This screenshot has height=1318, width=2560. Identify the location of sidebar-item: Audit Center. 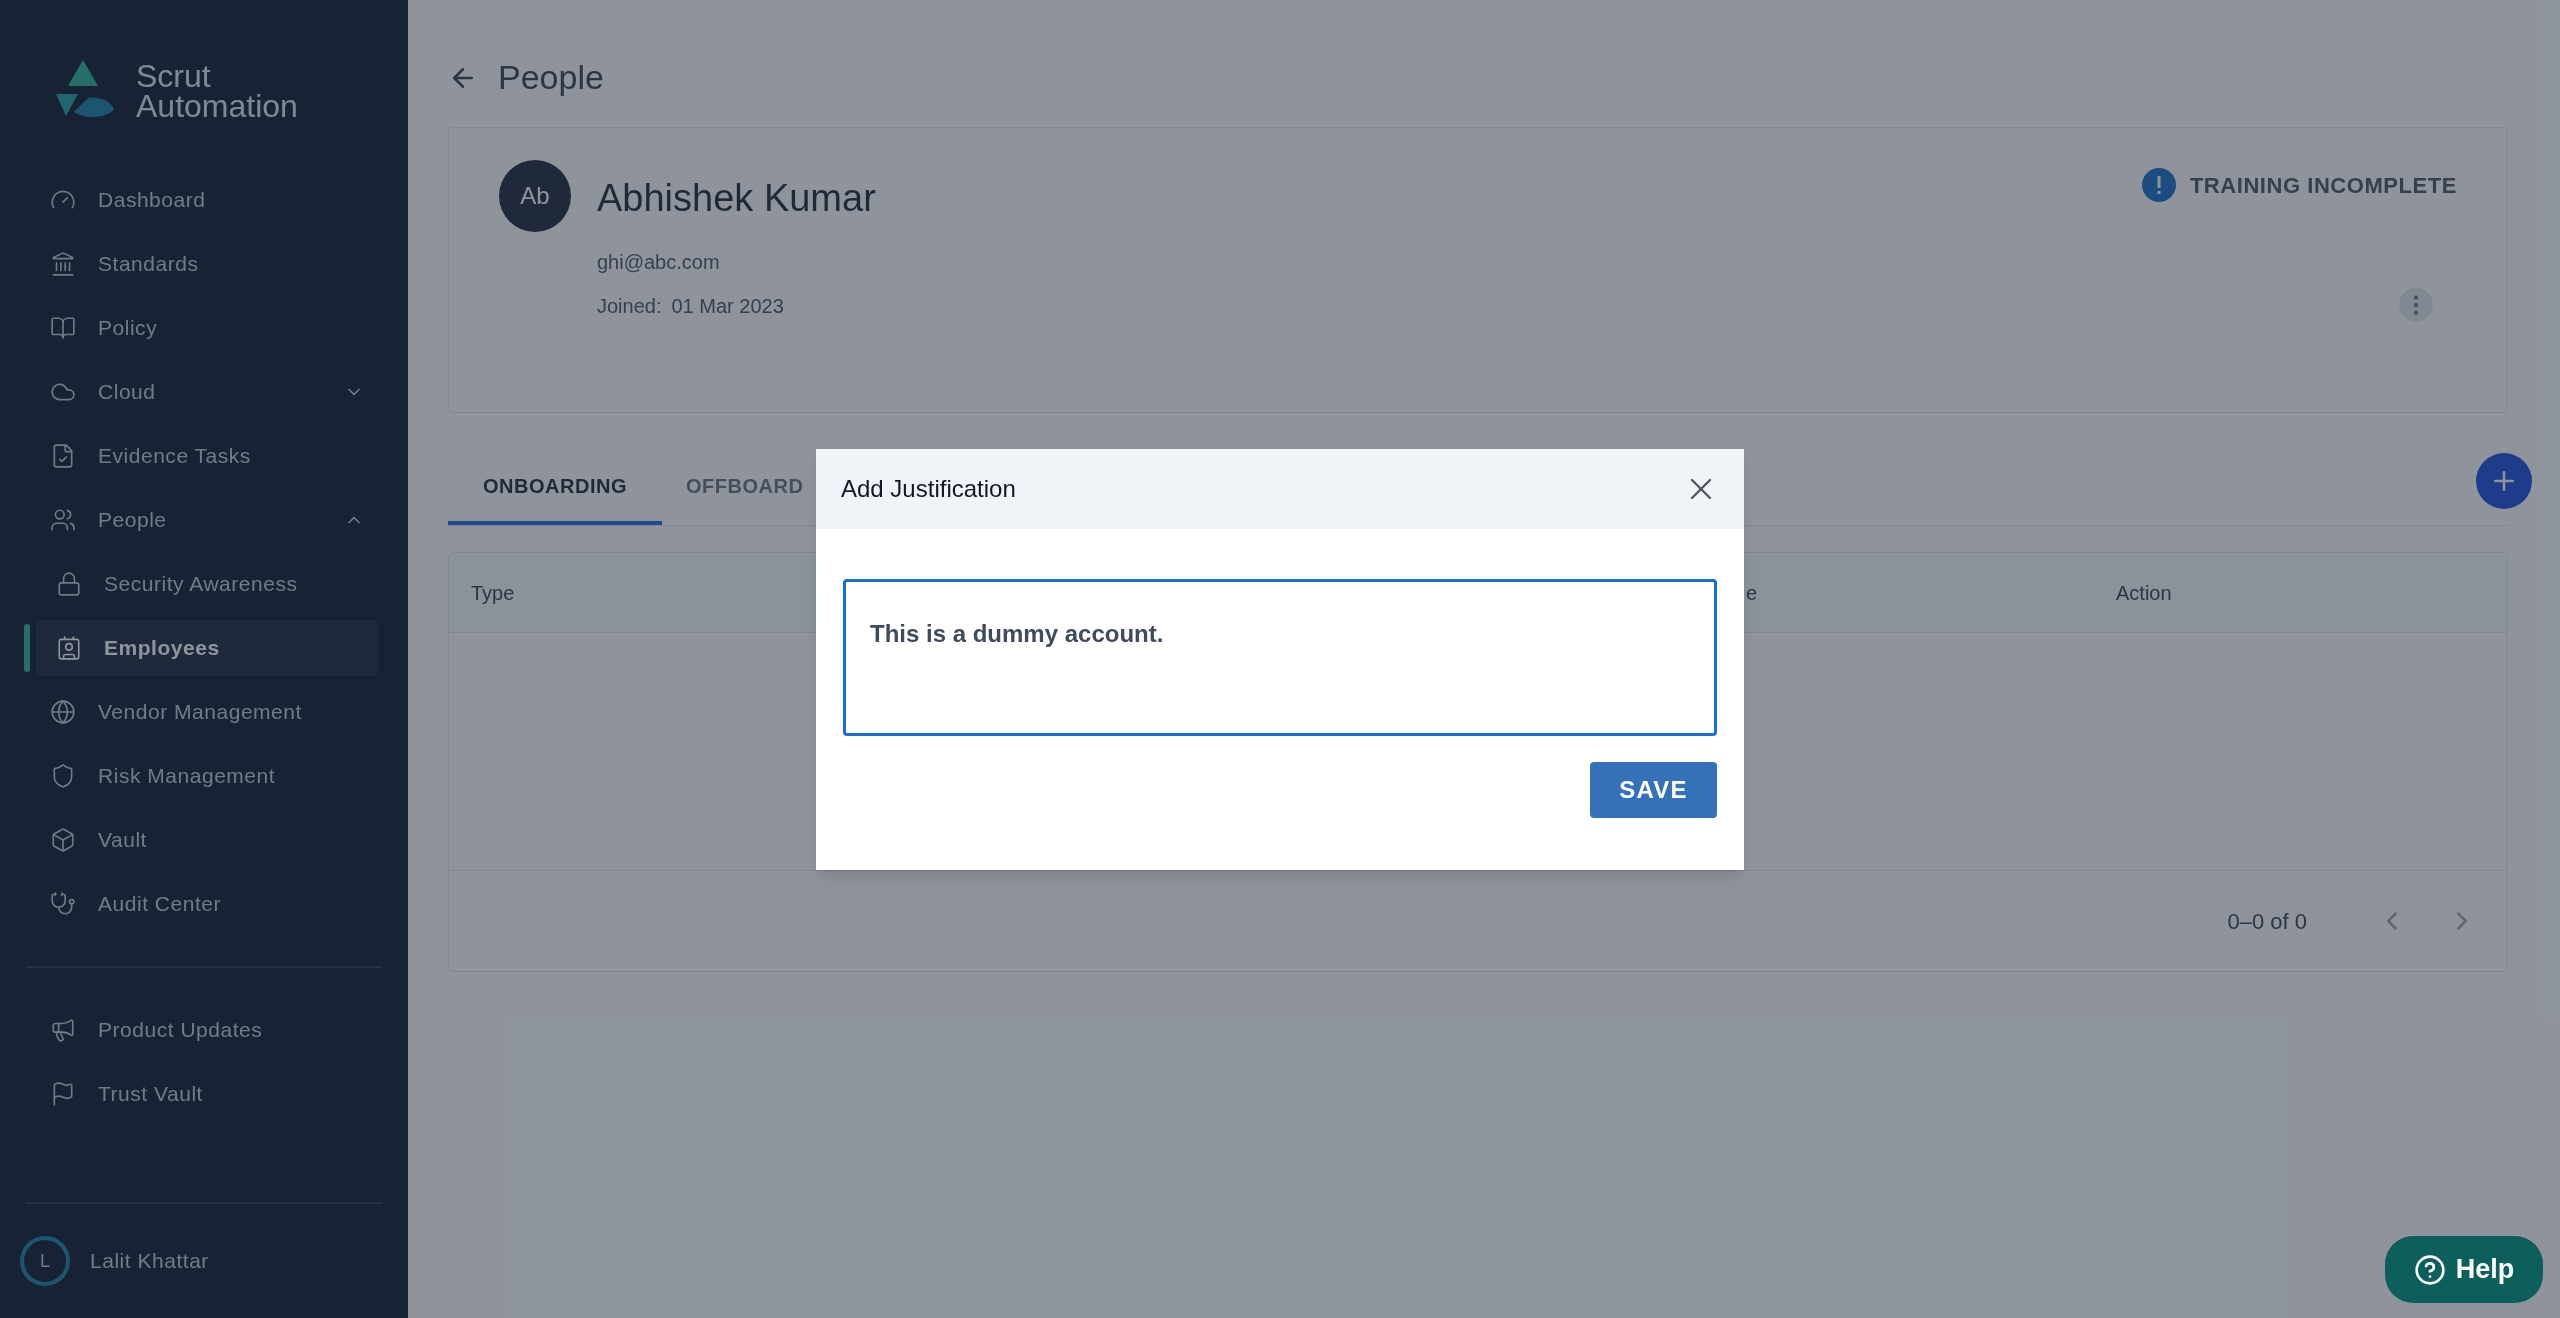
(207, 904).